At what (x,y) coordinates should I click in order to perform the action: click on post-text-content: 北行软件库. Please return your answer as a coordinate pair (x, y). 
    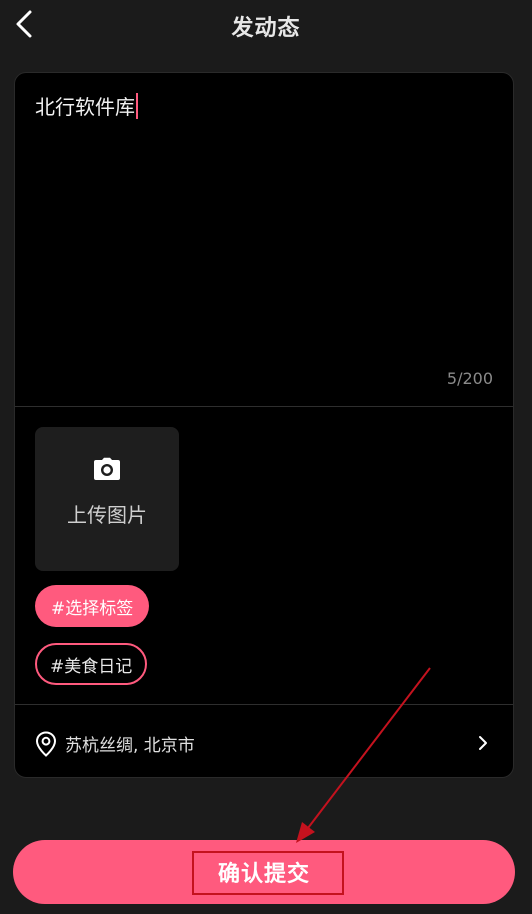
    Looking at the image, I should click on (85, 107).